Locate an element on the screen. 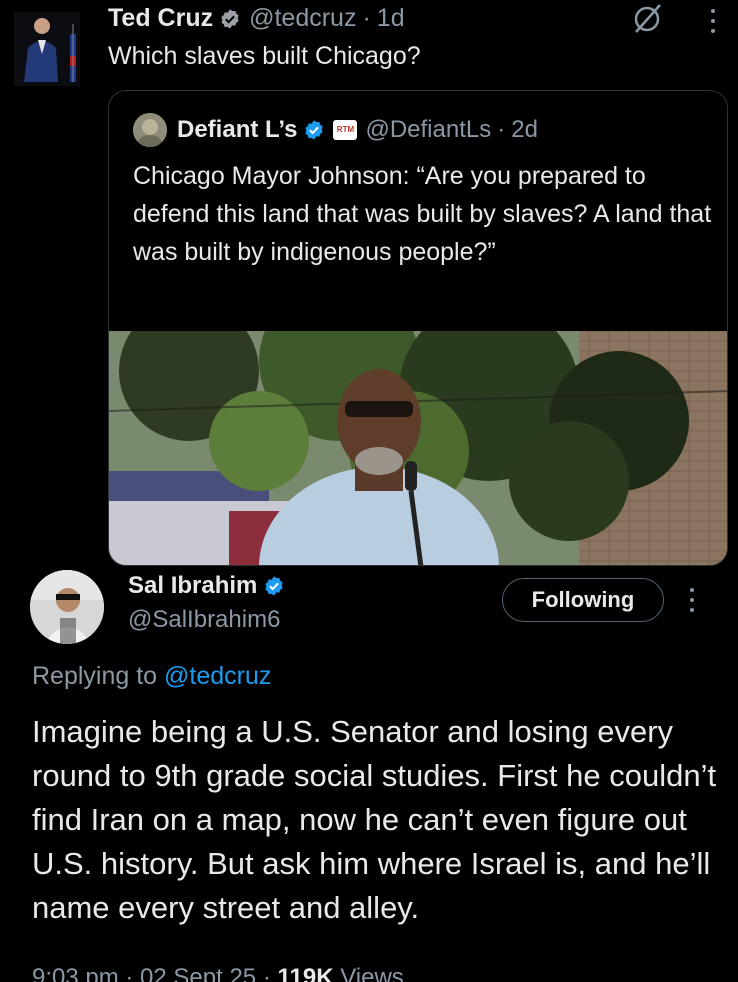 The height and width of the screenshot is (982, 738). reply-views-label: Views is located at coordinates (372, 973).